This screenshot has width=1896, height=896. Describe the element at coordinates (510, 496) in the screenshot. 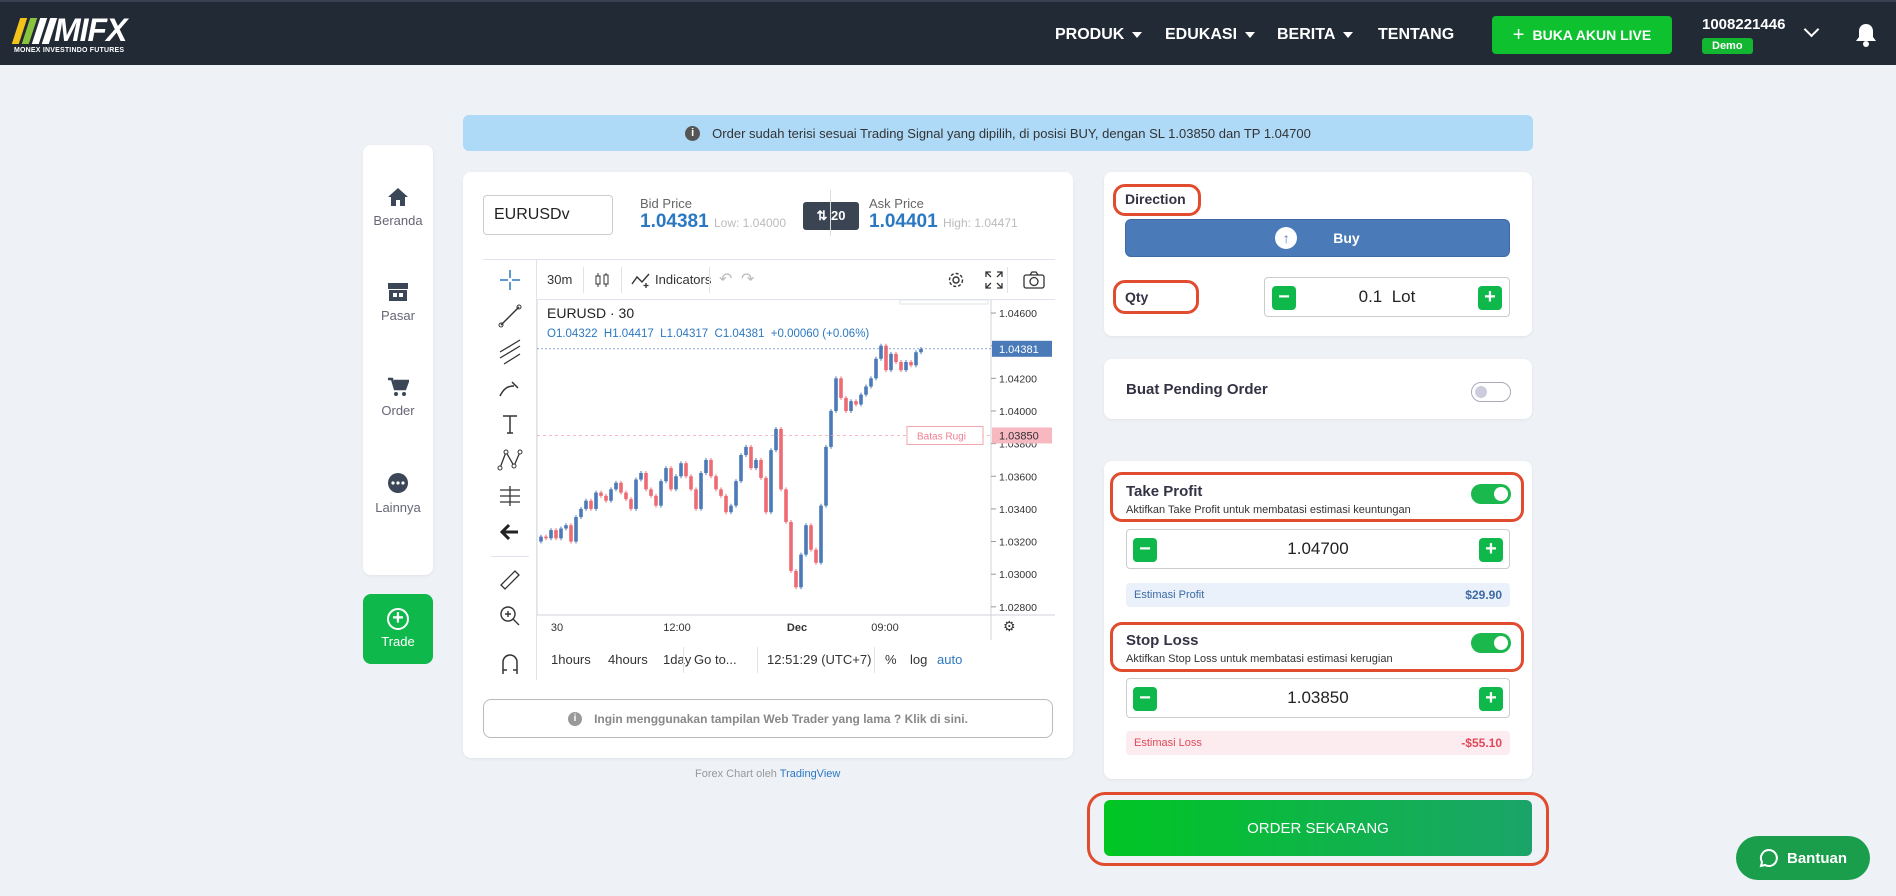

I see `measure-tool-icon` at that location.